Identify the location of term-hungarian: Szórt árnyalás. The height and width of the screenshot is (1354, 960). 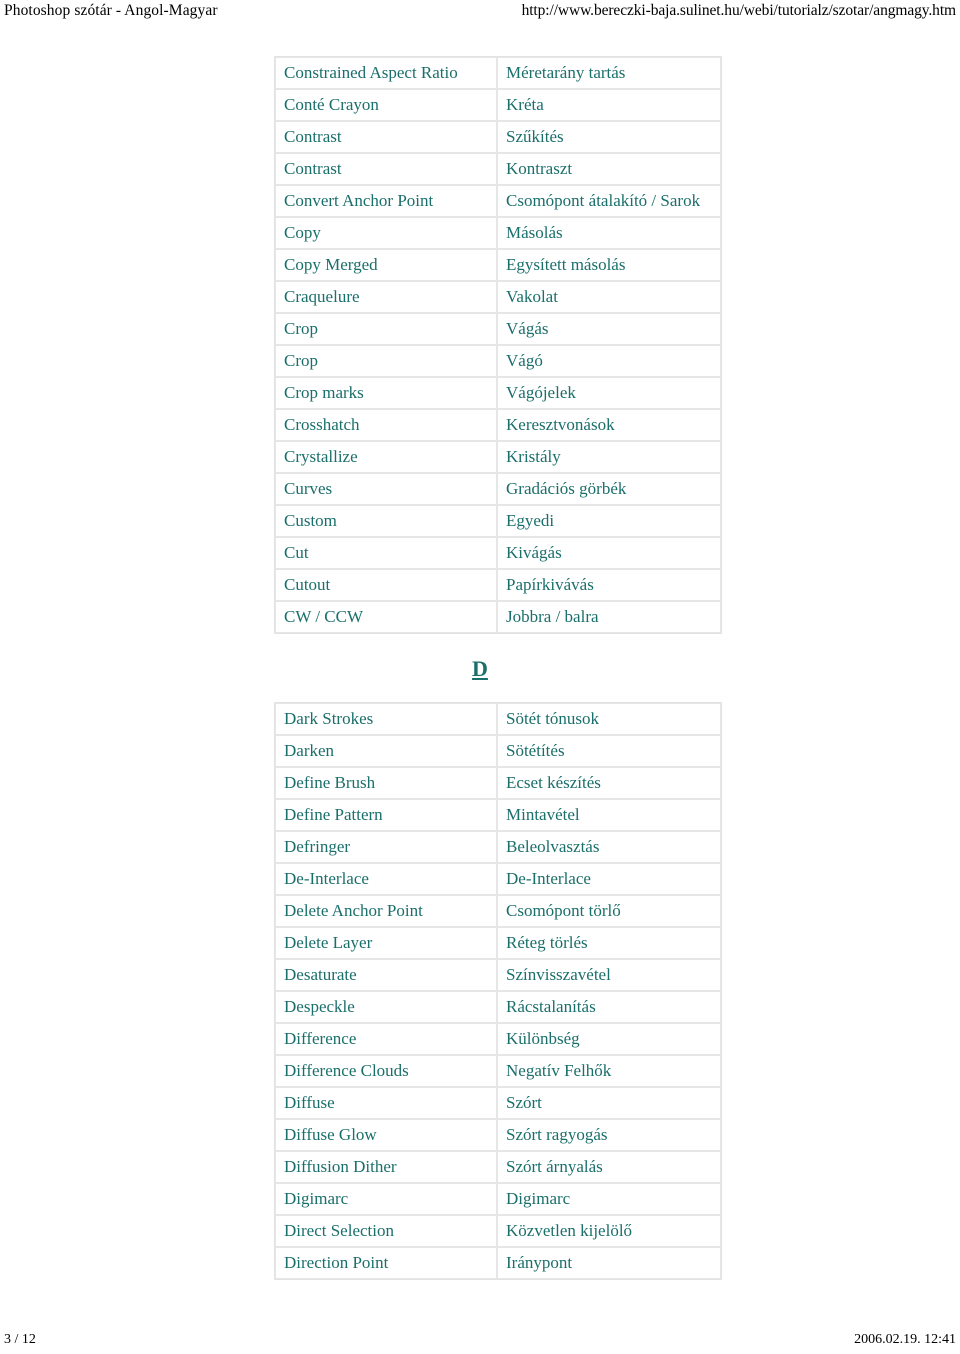
(609, 1167).